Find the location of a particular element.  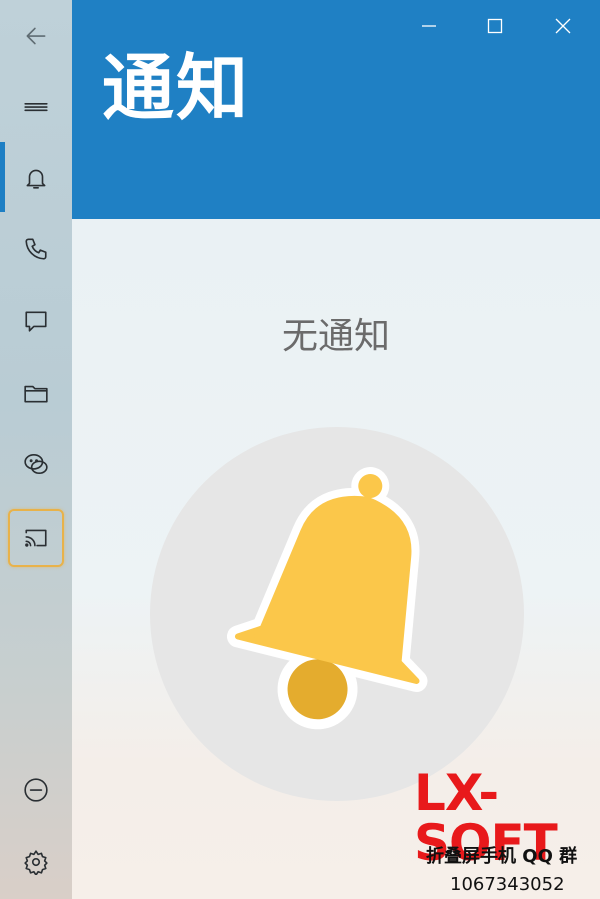

close-icon is located at coordinates (563, 26).